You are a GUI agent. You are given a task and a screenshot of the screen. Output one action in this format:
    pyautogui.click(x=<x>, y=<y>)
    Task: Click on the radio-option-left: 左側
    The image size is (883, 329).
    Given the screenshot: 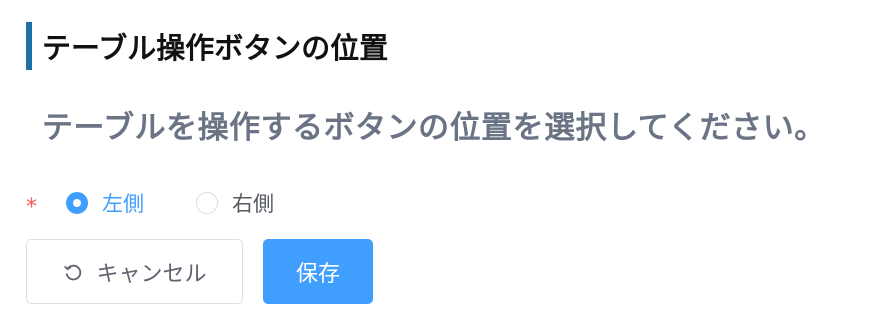 What is the action you would take?
    pyautogui.click(x=105, y=203)
    